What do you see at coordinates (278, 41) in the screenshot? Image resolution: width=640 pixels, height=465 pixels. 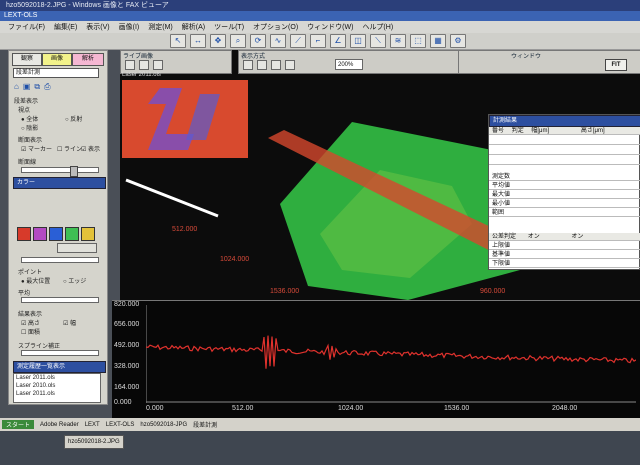 I see `wave-tool-icon: ∿` at bounding box center [278, 41].